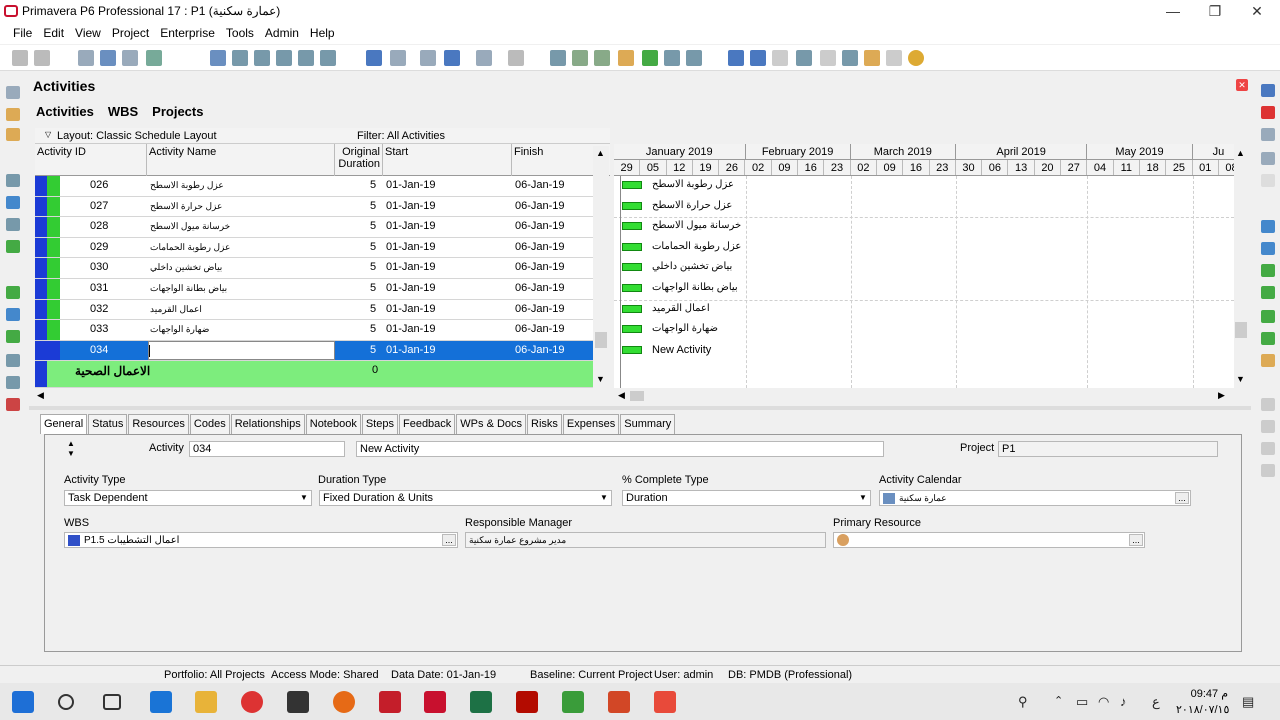  What do you see at coordinates (601, 267) in the screenshot?
I see `table-vertical-scrollbar: ▲ ▼` at bounding box center [601, 267].